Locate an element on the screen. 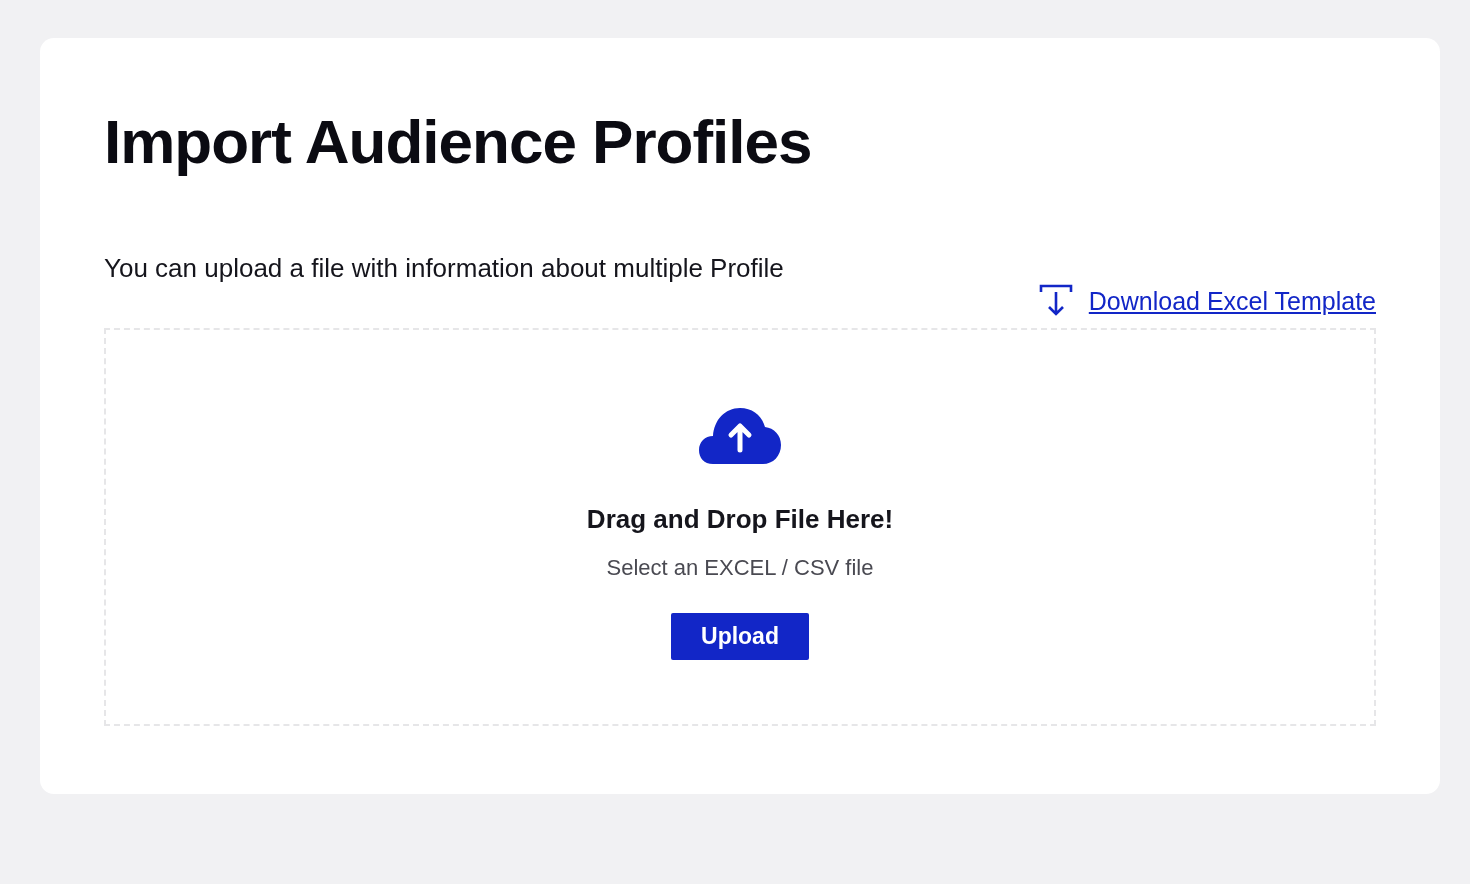  download-icon is located at coordinates (1055, 301).